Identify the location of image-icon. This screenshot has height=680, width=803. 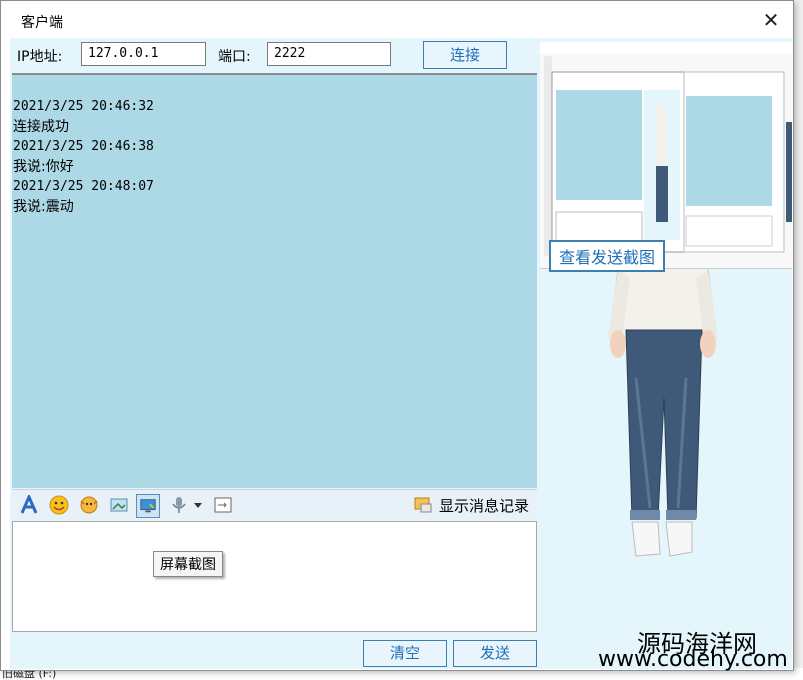
(119, 505).